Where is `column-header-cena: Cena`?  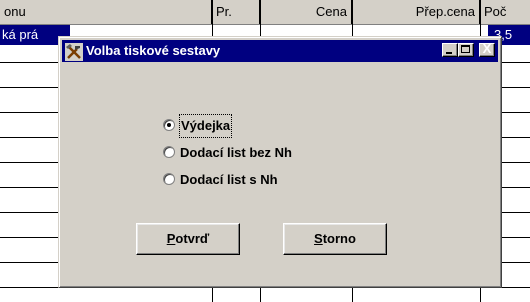 column-header-cena: Cena is located at coordinates (306, 12).